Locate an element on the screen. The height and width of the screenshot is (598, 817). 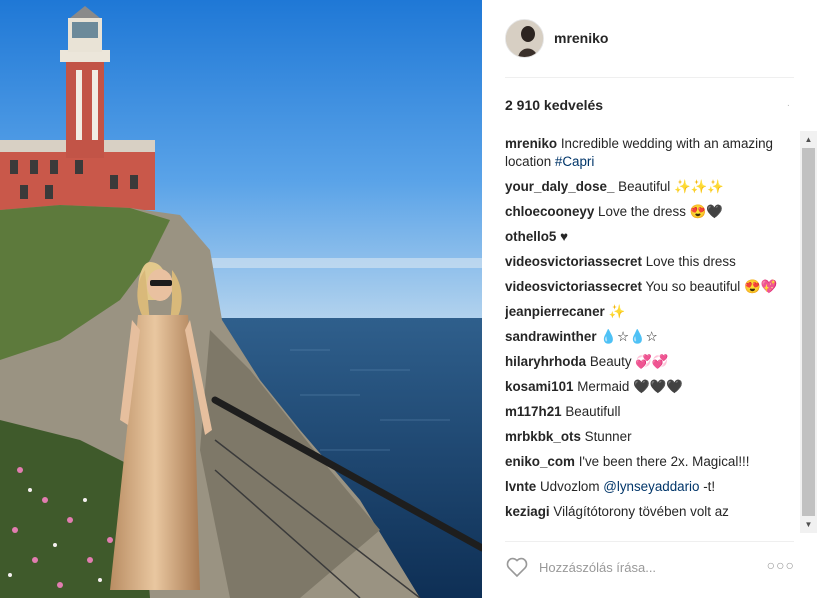
comment-text-after: -t! is located at coordinates (707, 486).